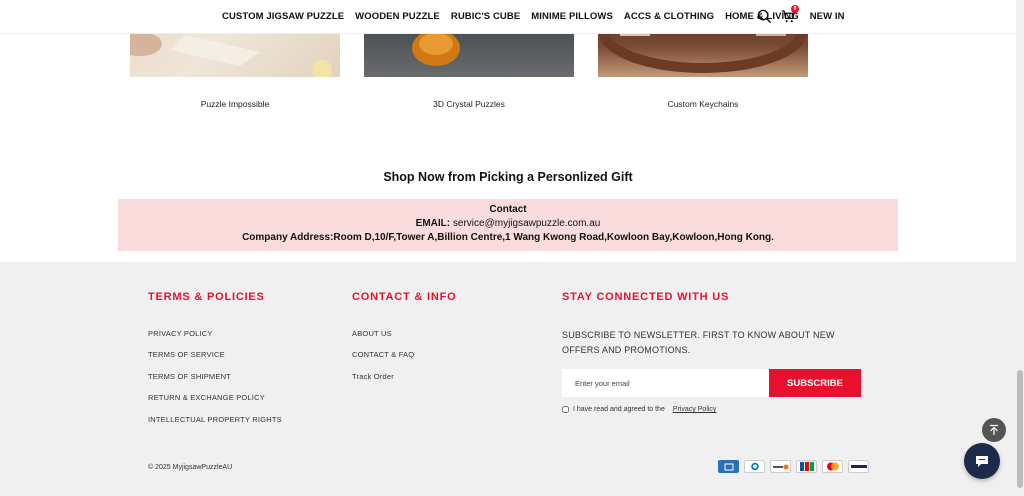 The height and width of the screenshot is (496, 1024). What do you see at coordinates (728, 466) in the screenshot?
I see `amex-icon` at bounding box center [728, 466].